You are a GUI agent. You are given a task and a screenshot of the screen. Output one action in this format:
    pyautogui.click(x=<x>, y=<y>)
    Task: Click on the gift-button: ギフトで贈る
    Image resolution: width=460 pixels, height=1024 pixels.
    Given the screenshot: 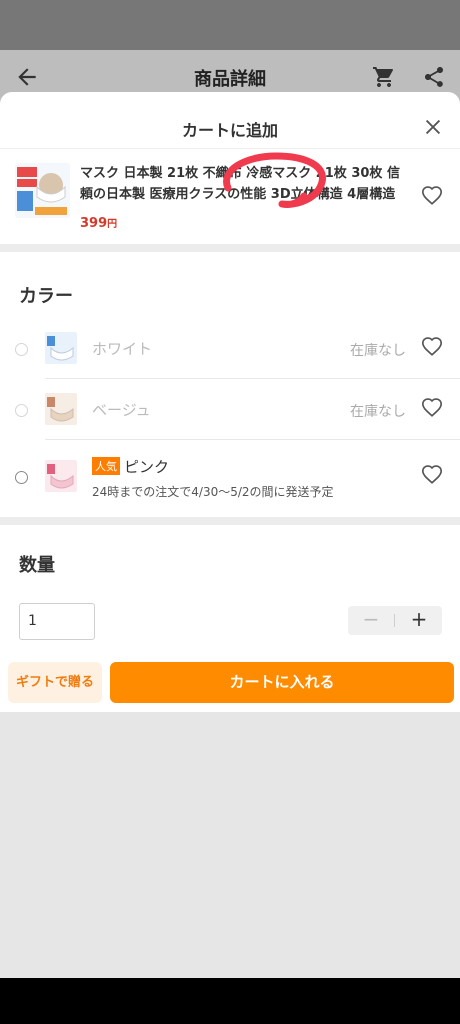 What is the action you would take?
    pyautogui.click(x=55, y=682)
    